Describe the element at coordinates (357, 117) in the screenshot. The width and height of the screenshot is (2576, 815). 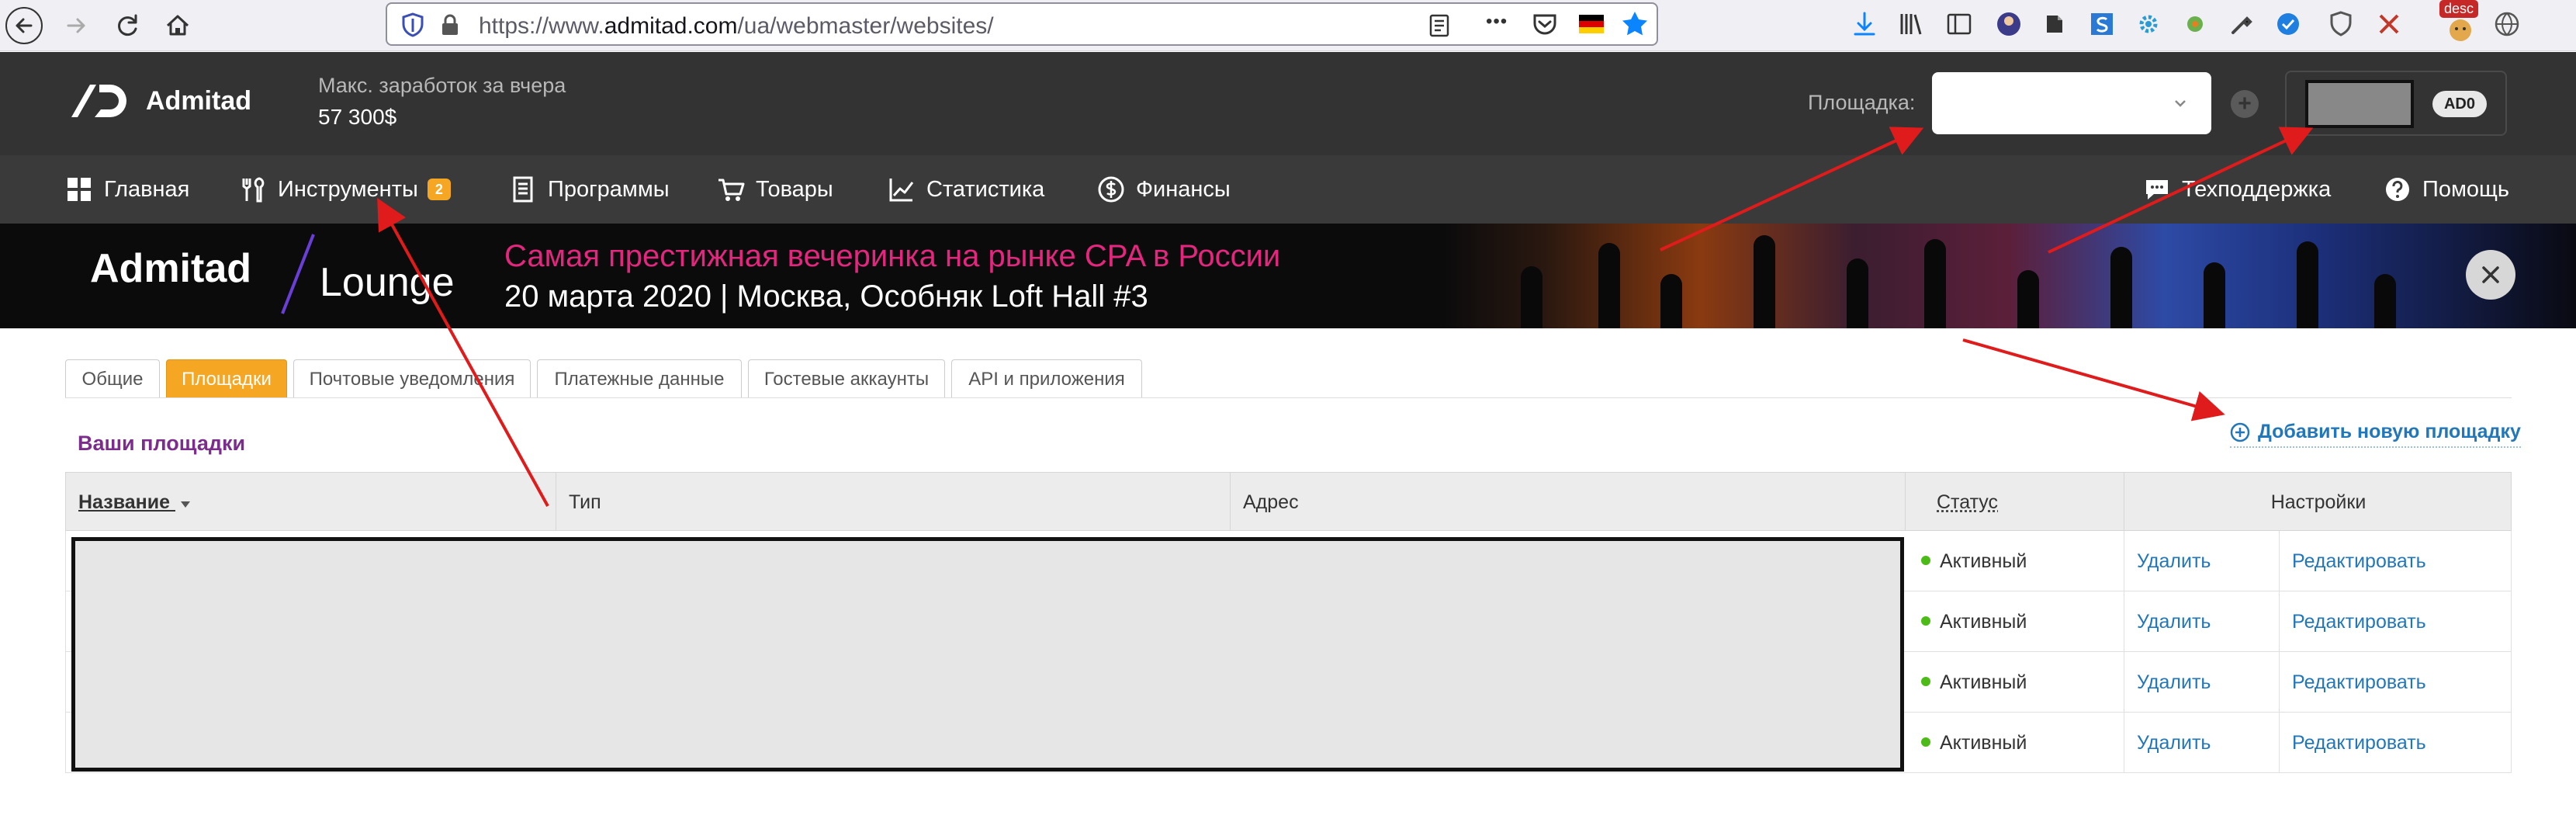
I see `earnings-value: 57 300$` at that location.